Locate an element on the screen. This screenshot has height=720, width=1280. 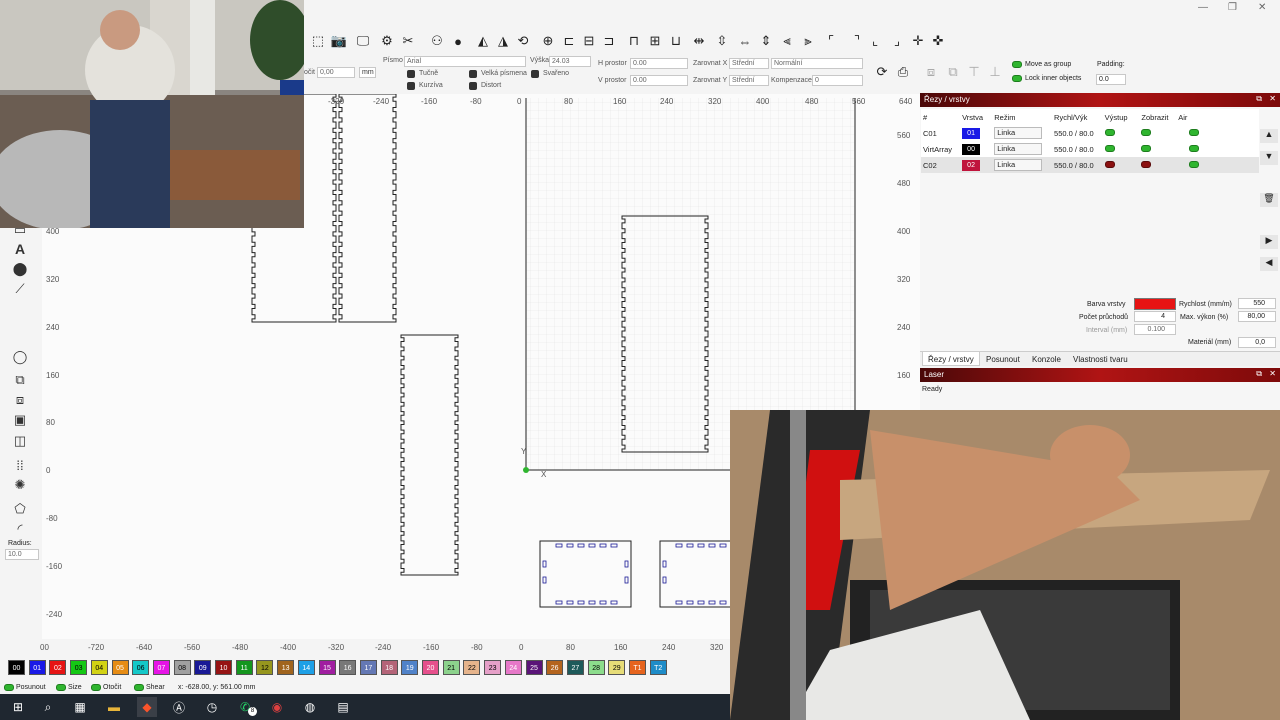
calculator-icon: ▤ is located at coordinates (343, 707).